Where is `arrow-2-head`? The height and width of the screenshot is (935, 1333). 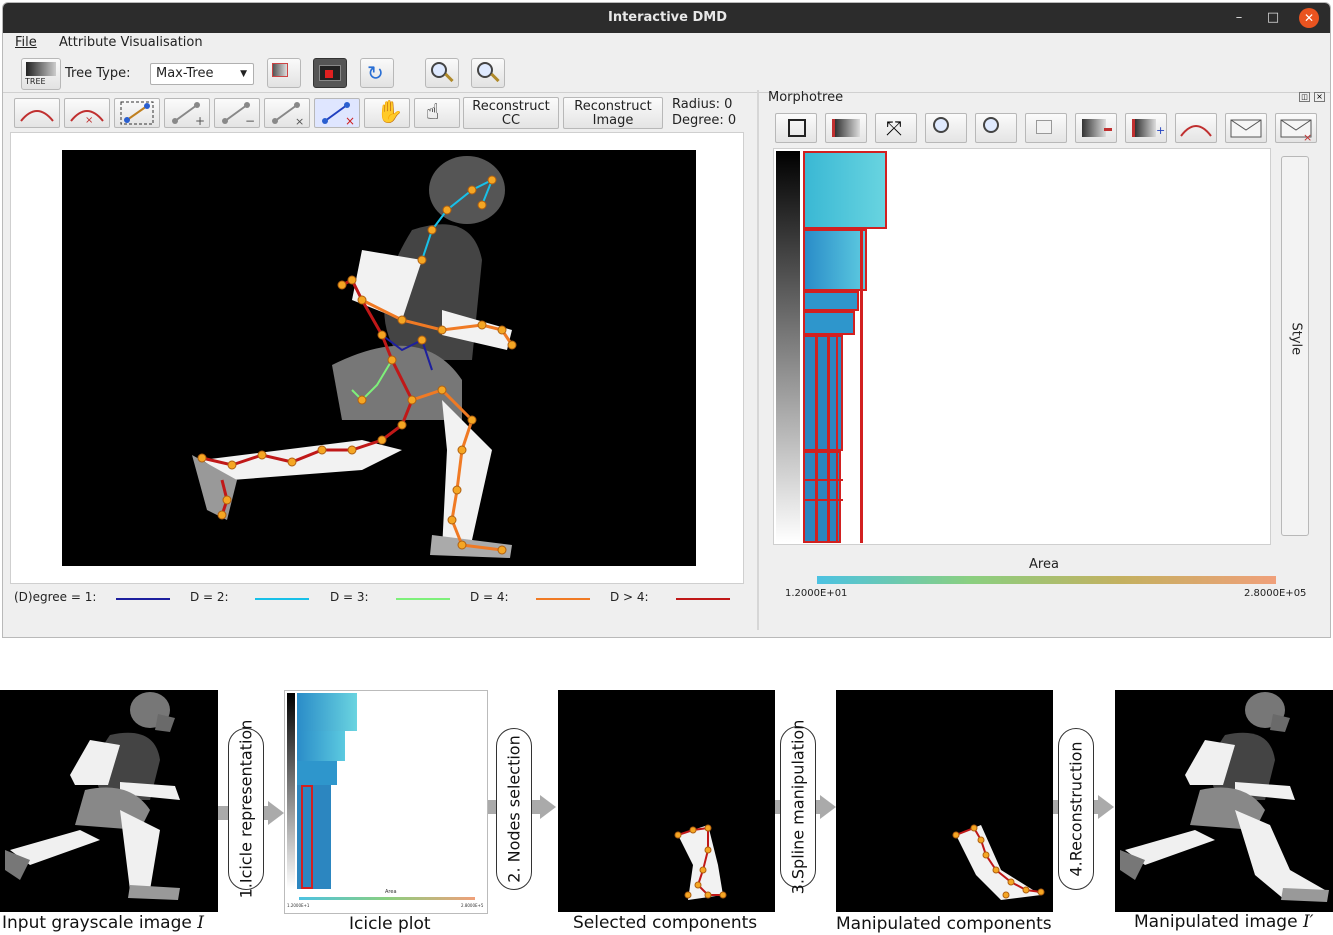
arrow-2-head is located at coordinates (548, 807).